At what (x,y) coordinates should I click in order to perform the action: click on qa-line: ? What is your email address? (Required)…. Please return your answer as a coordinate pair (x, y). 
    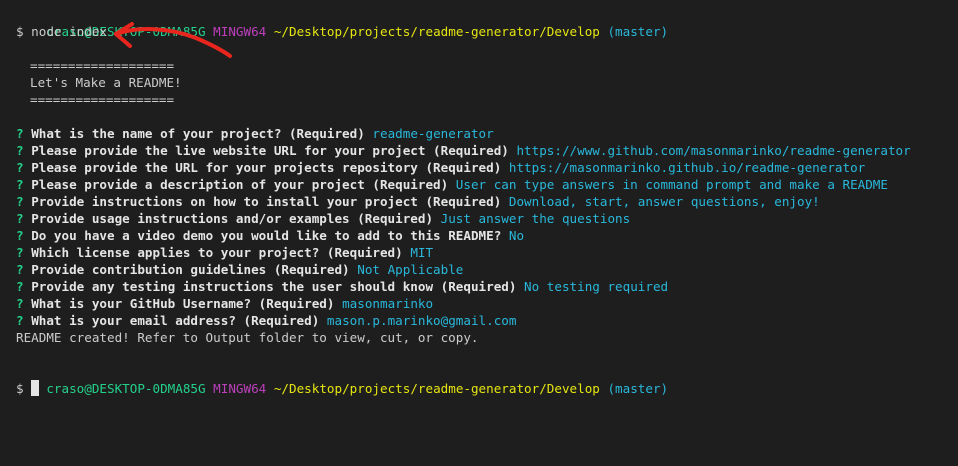
    Looking at the image, I should click on (487, 320).